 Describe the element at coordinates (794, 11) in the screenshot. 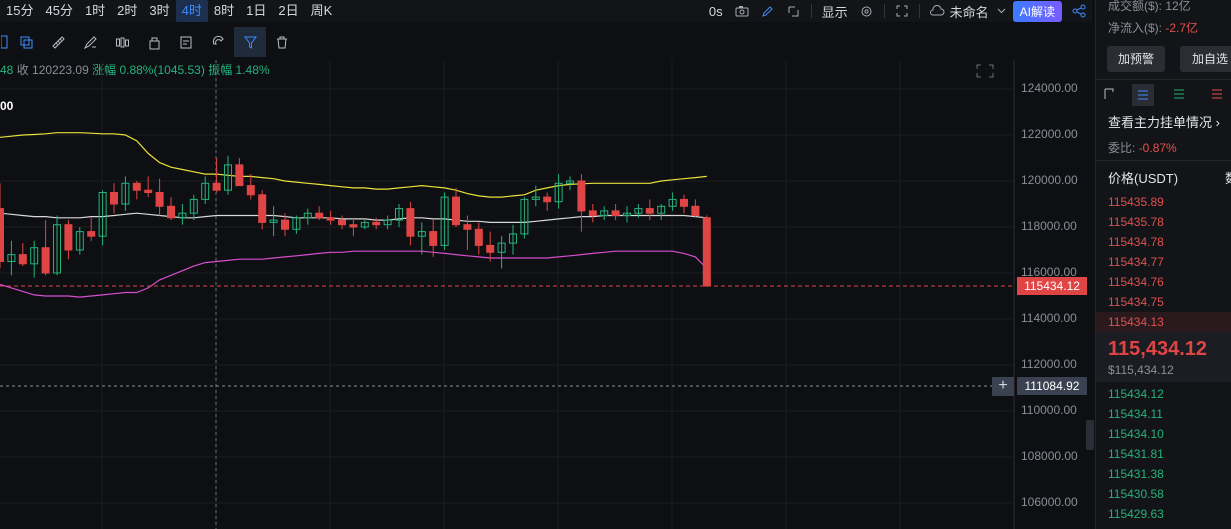

I see `crosshair-select-icon` at that location.